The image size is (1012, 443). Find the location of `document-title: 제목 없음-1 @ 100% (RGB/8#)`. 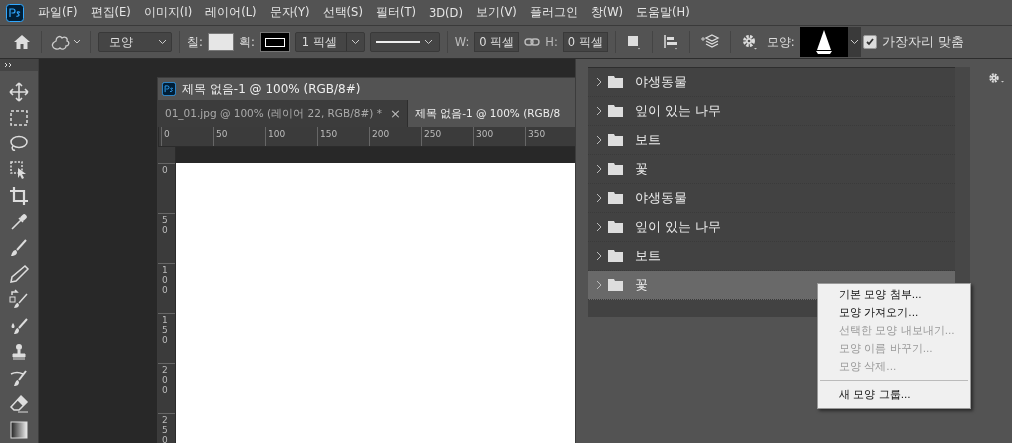

document-title: 제목 없음-1 @ 100% (RGB/8#) is located at coordinates (271, 89).